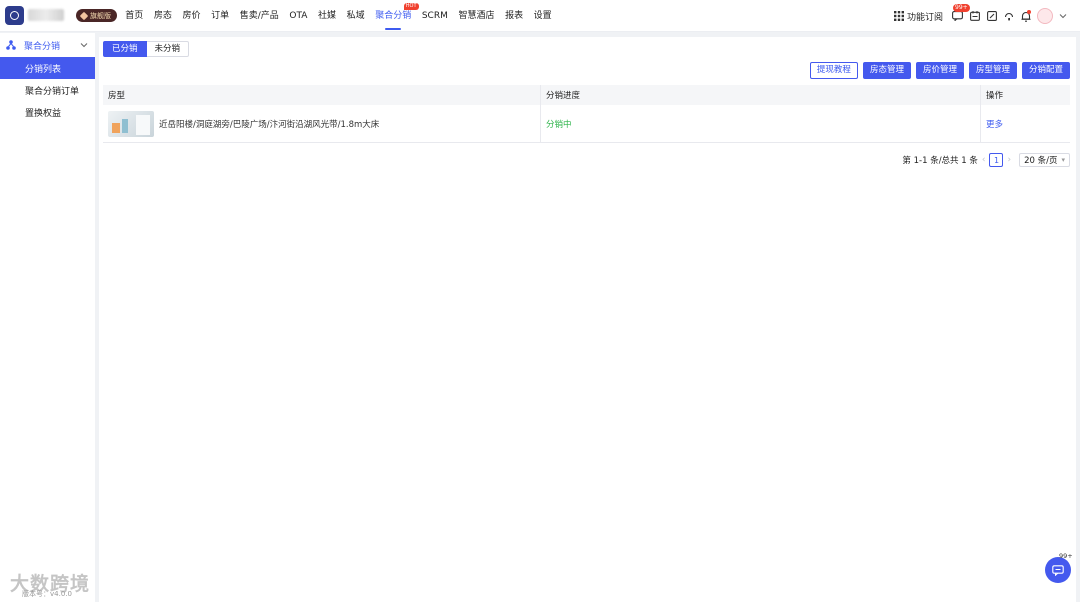 The height and width of the screenshot is (602, 1080). Describe the element at coordinates (100, 15) in the screenshot. I see `edition-badge-label: 旗舰版` at that location.